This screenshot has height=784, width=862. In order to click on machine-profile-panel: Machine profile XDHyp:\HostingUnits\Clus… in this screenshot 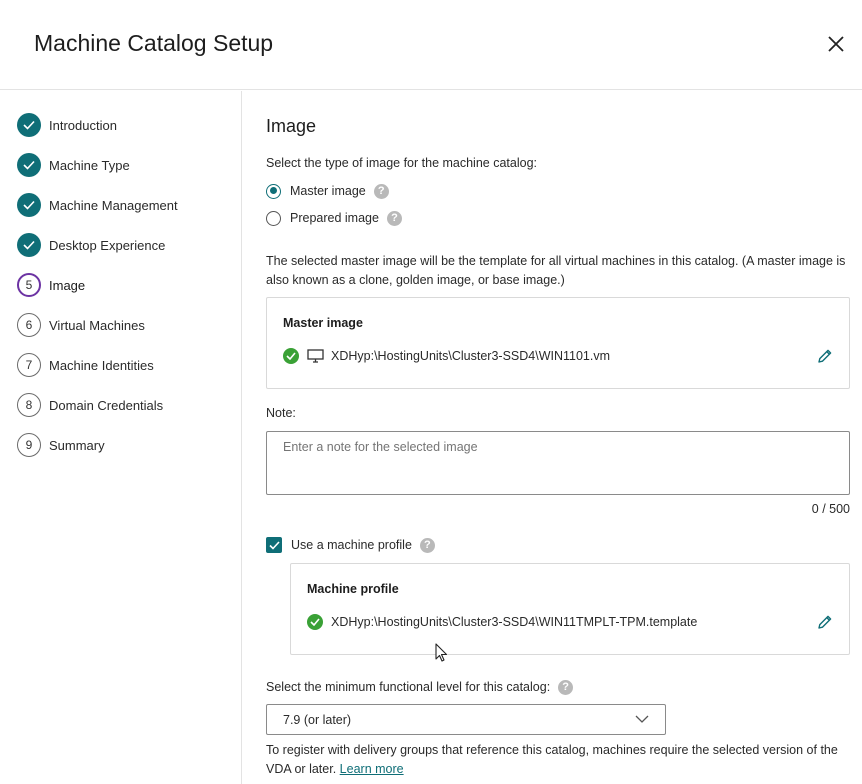, I will do `click(570, 609)`.